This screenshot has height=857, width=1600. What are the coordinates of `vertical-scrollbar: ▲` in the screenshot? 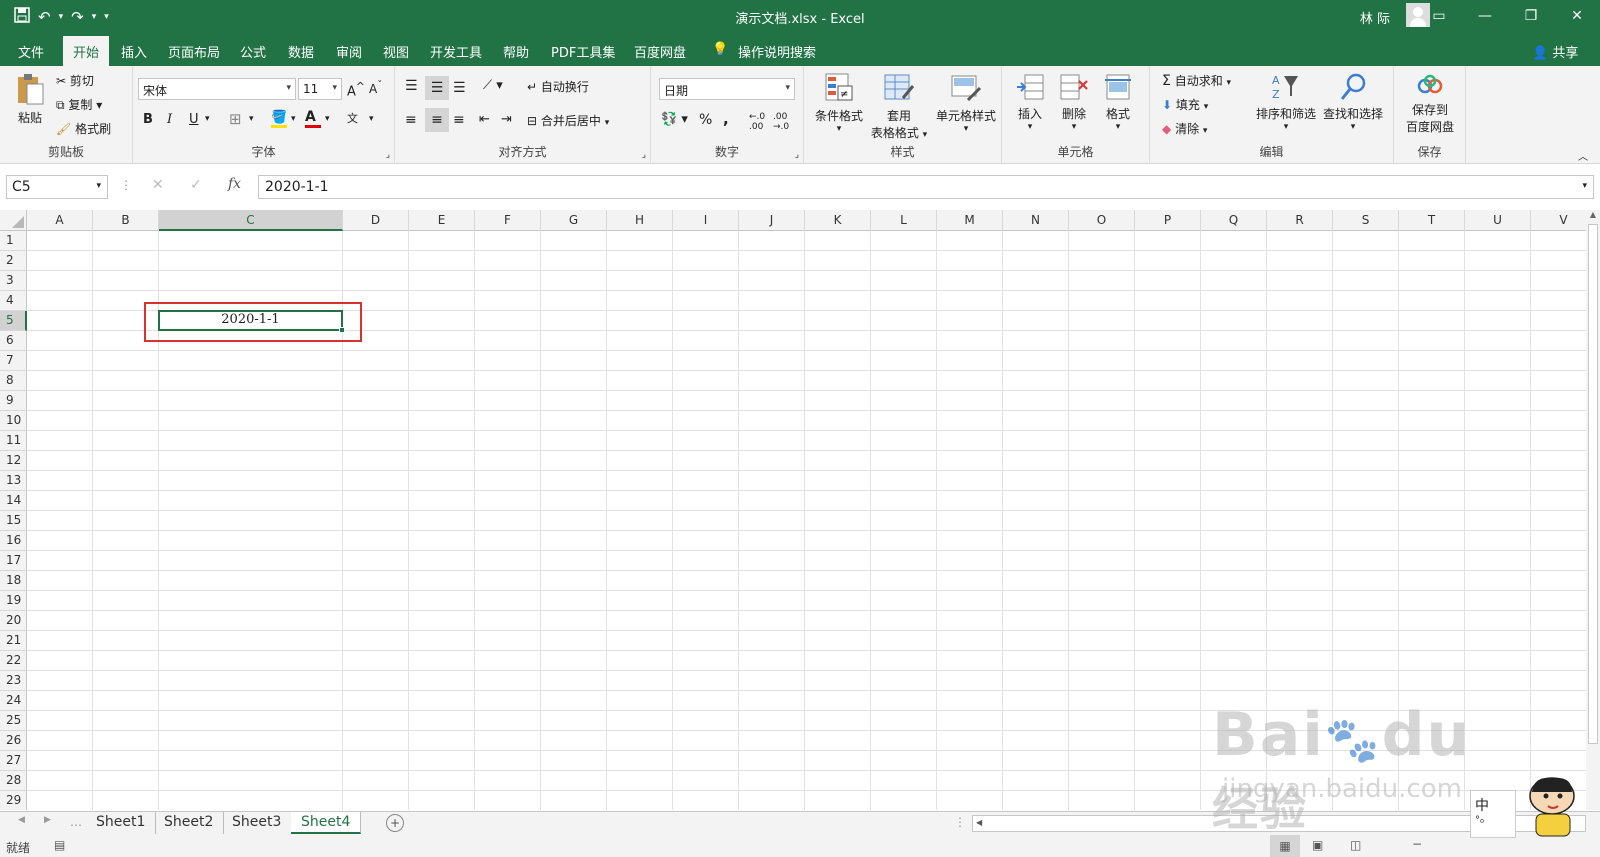 It's located at (1593, 510).